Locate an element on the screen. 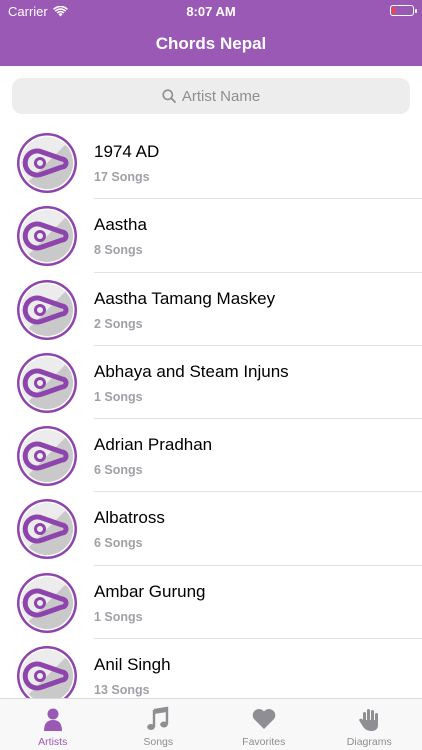 The image size is (422, 750). navigation-bar: Chords Nepal is located at coordinates (211, 44).